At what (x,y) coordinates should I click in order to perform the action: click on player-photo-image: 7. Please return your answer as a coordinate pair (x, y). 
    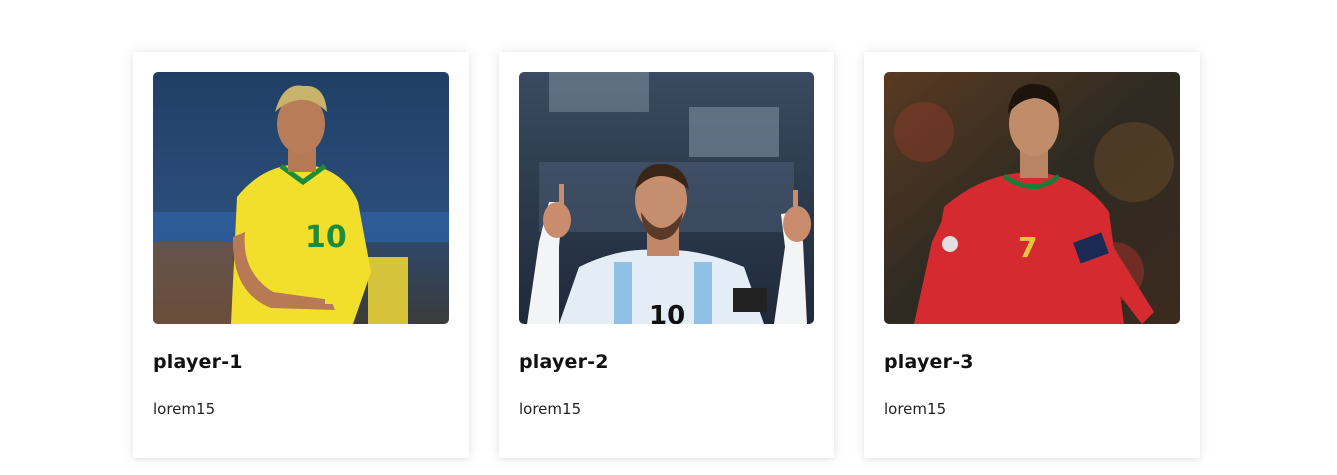
    Looking at the image, I should click on (1032, 198).